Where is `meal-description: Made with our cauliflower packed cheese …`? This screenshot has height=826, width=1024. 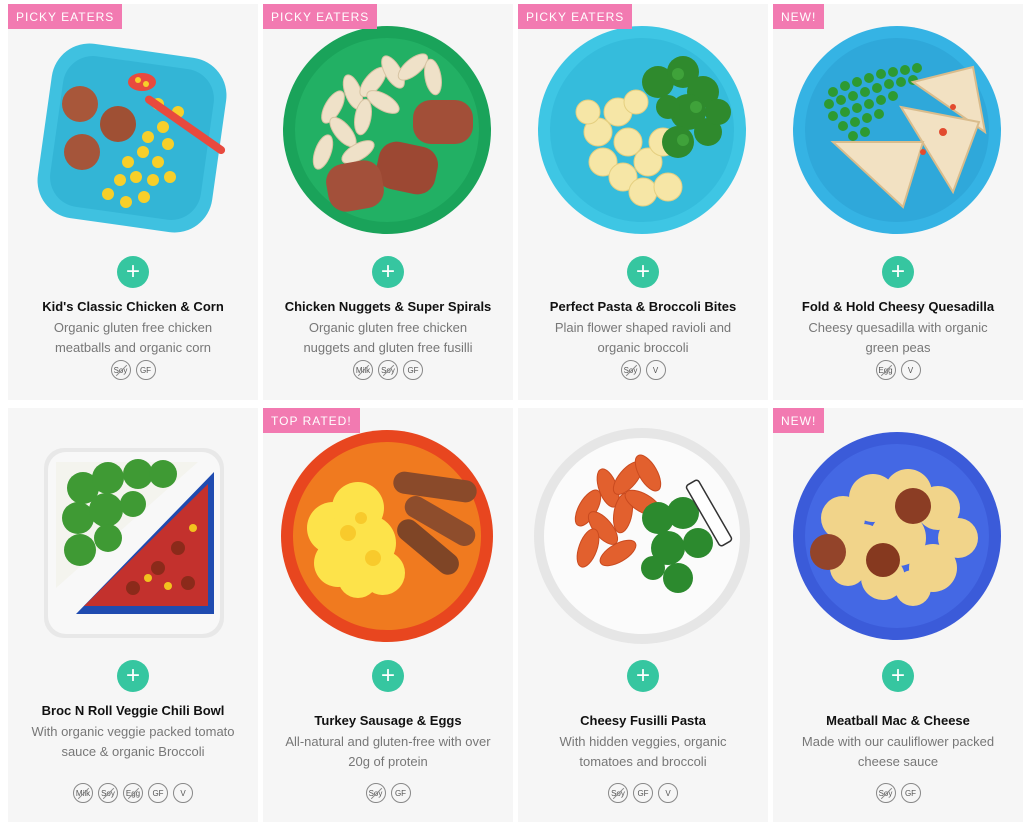 meal-description: Made with our cauliflower packed cheese … is located at coordinates (898, 751).